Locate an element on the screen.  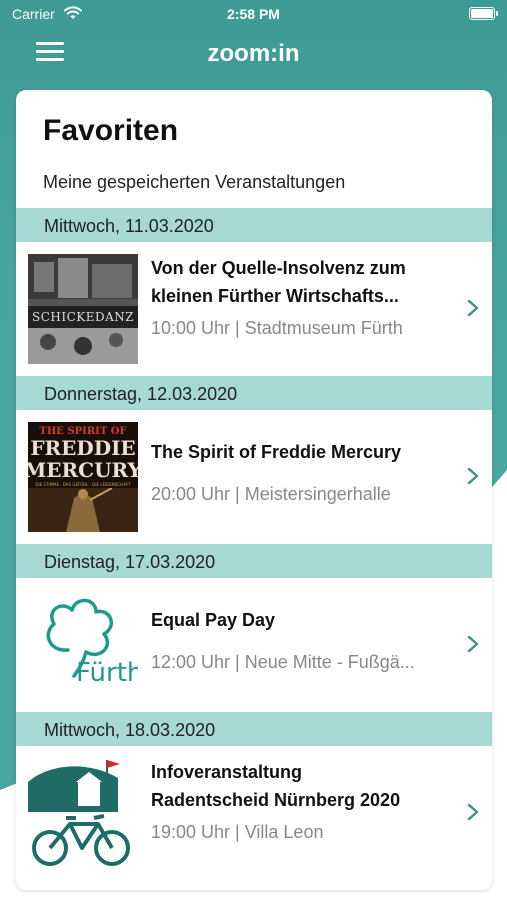
thumbnail-text: SCHICKEDANZ is located at coordinates (83, 317).